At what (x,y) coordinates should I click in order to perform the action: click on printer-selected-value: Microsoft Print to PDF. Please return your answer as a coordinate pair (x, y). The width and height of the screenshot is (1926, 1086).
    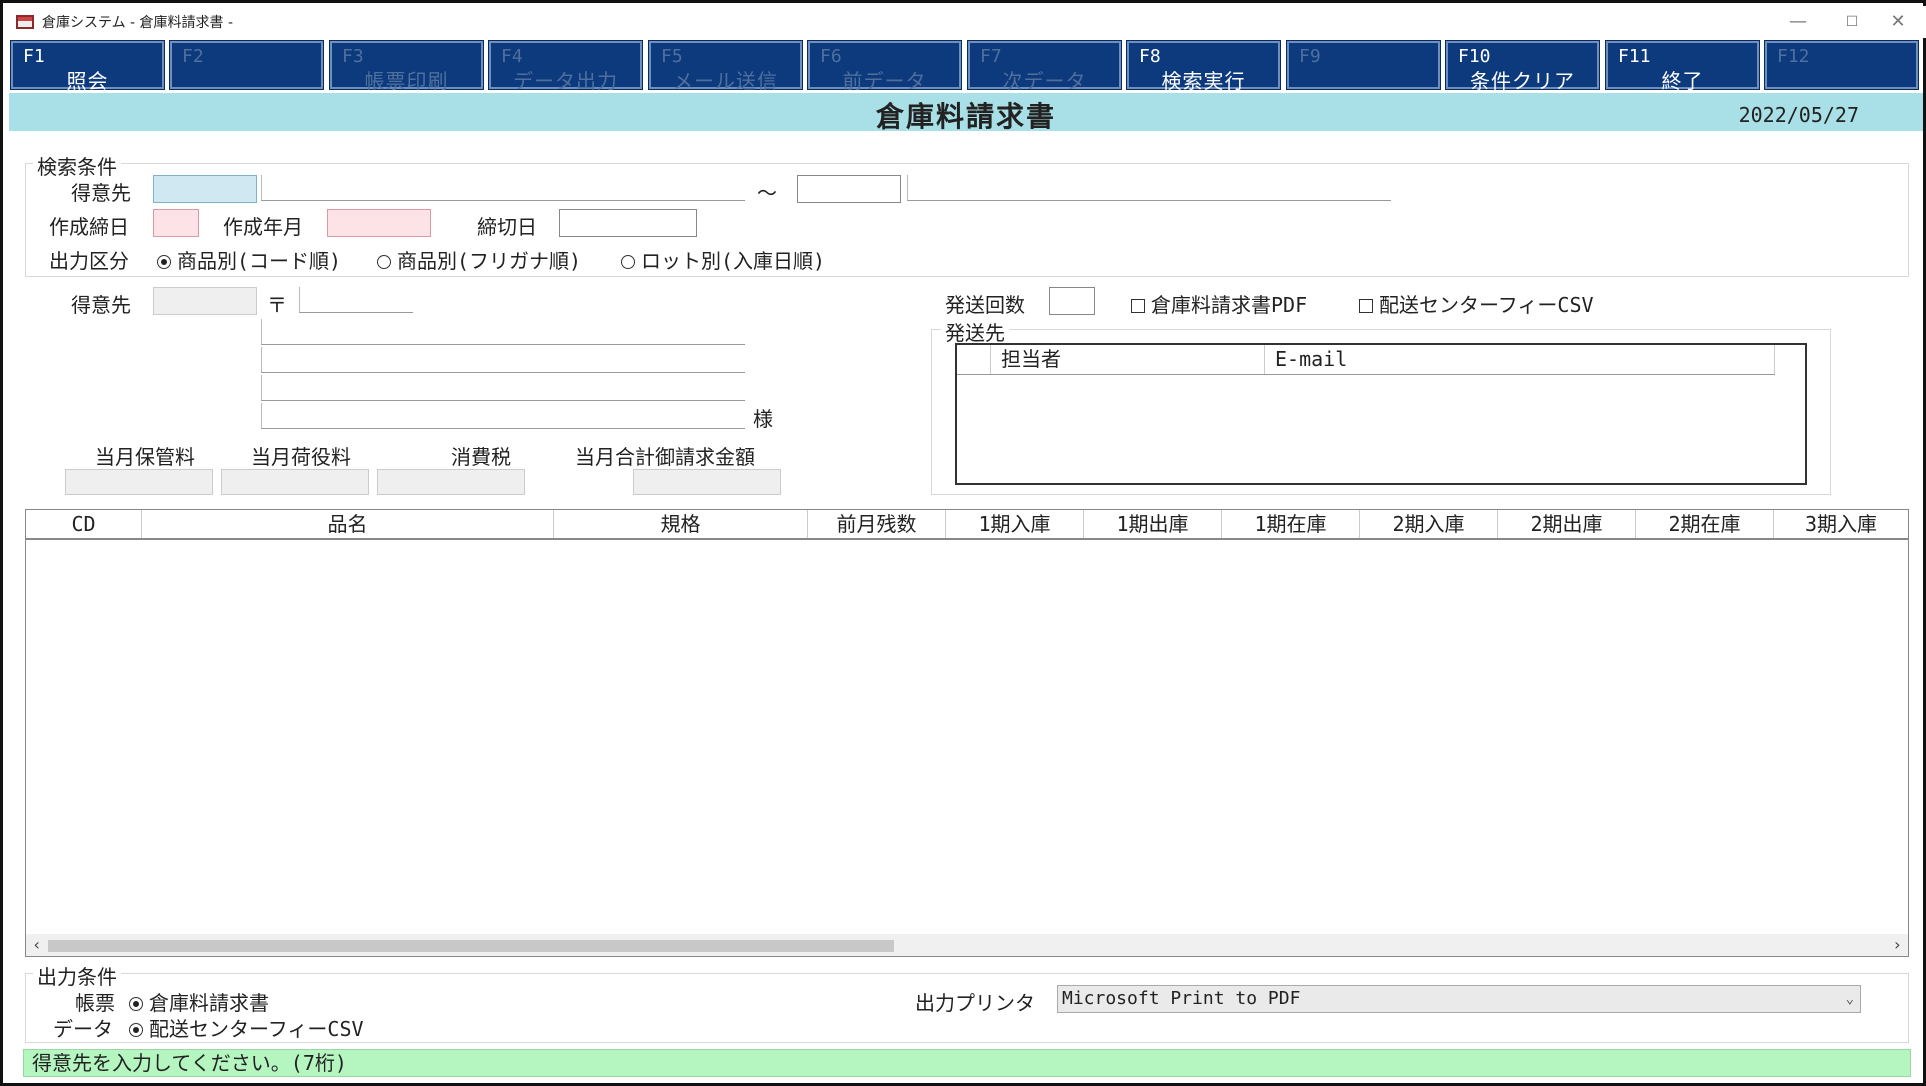
    Looking at the image, I should click on (1181, 998).